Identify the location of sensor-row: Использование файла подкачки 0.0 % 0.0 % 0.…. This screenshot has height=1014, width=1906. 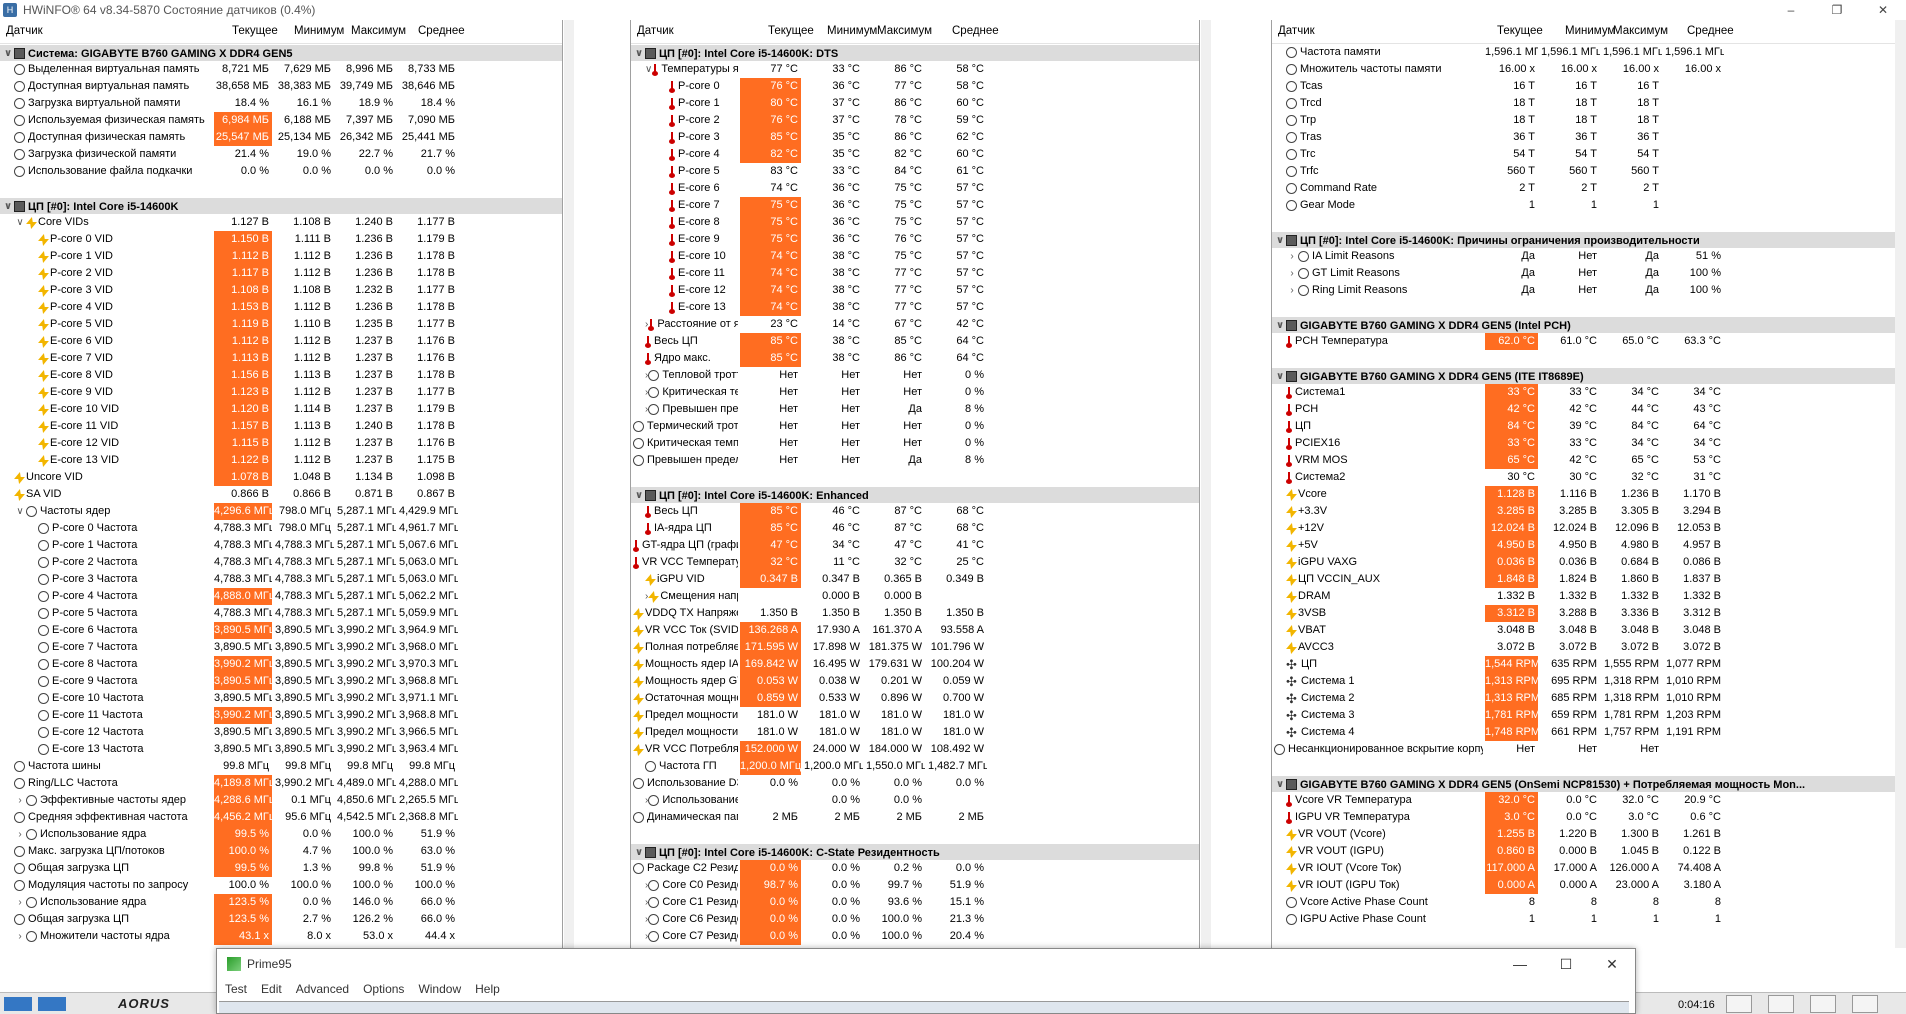
(281, 171).